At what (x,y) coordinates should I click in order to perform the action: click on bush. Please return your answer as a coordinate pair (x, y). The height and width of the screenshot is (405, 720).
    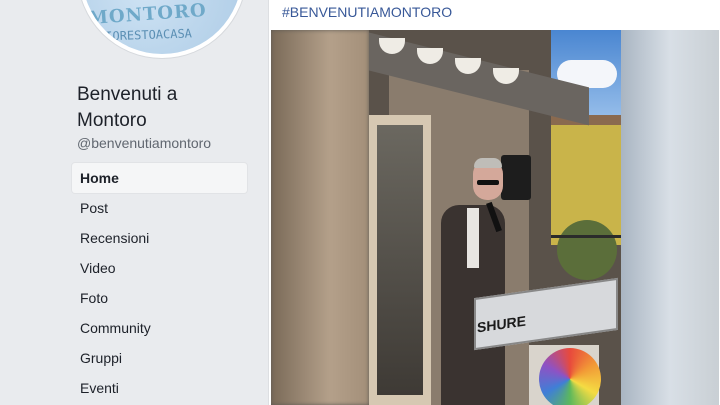
    Looking at the image, I should click on (587, 250).